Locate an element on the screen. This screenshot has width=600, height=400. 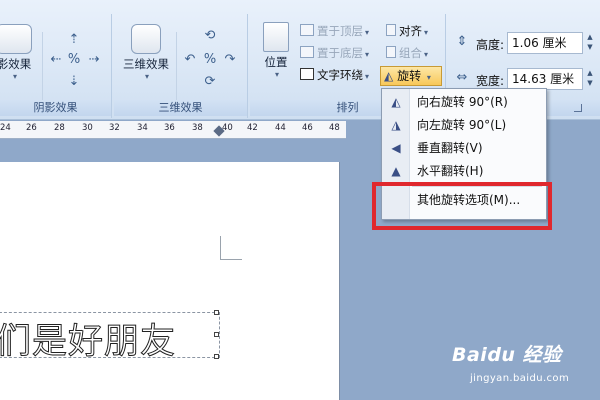
align-label: 对齐 is located at coordinates (410, 31).